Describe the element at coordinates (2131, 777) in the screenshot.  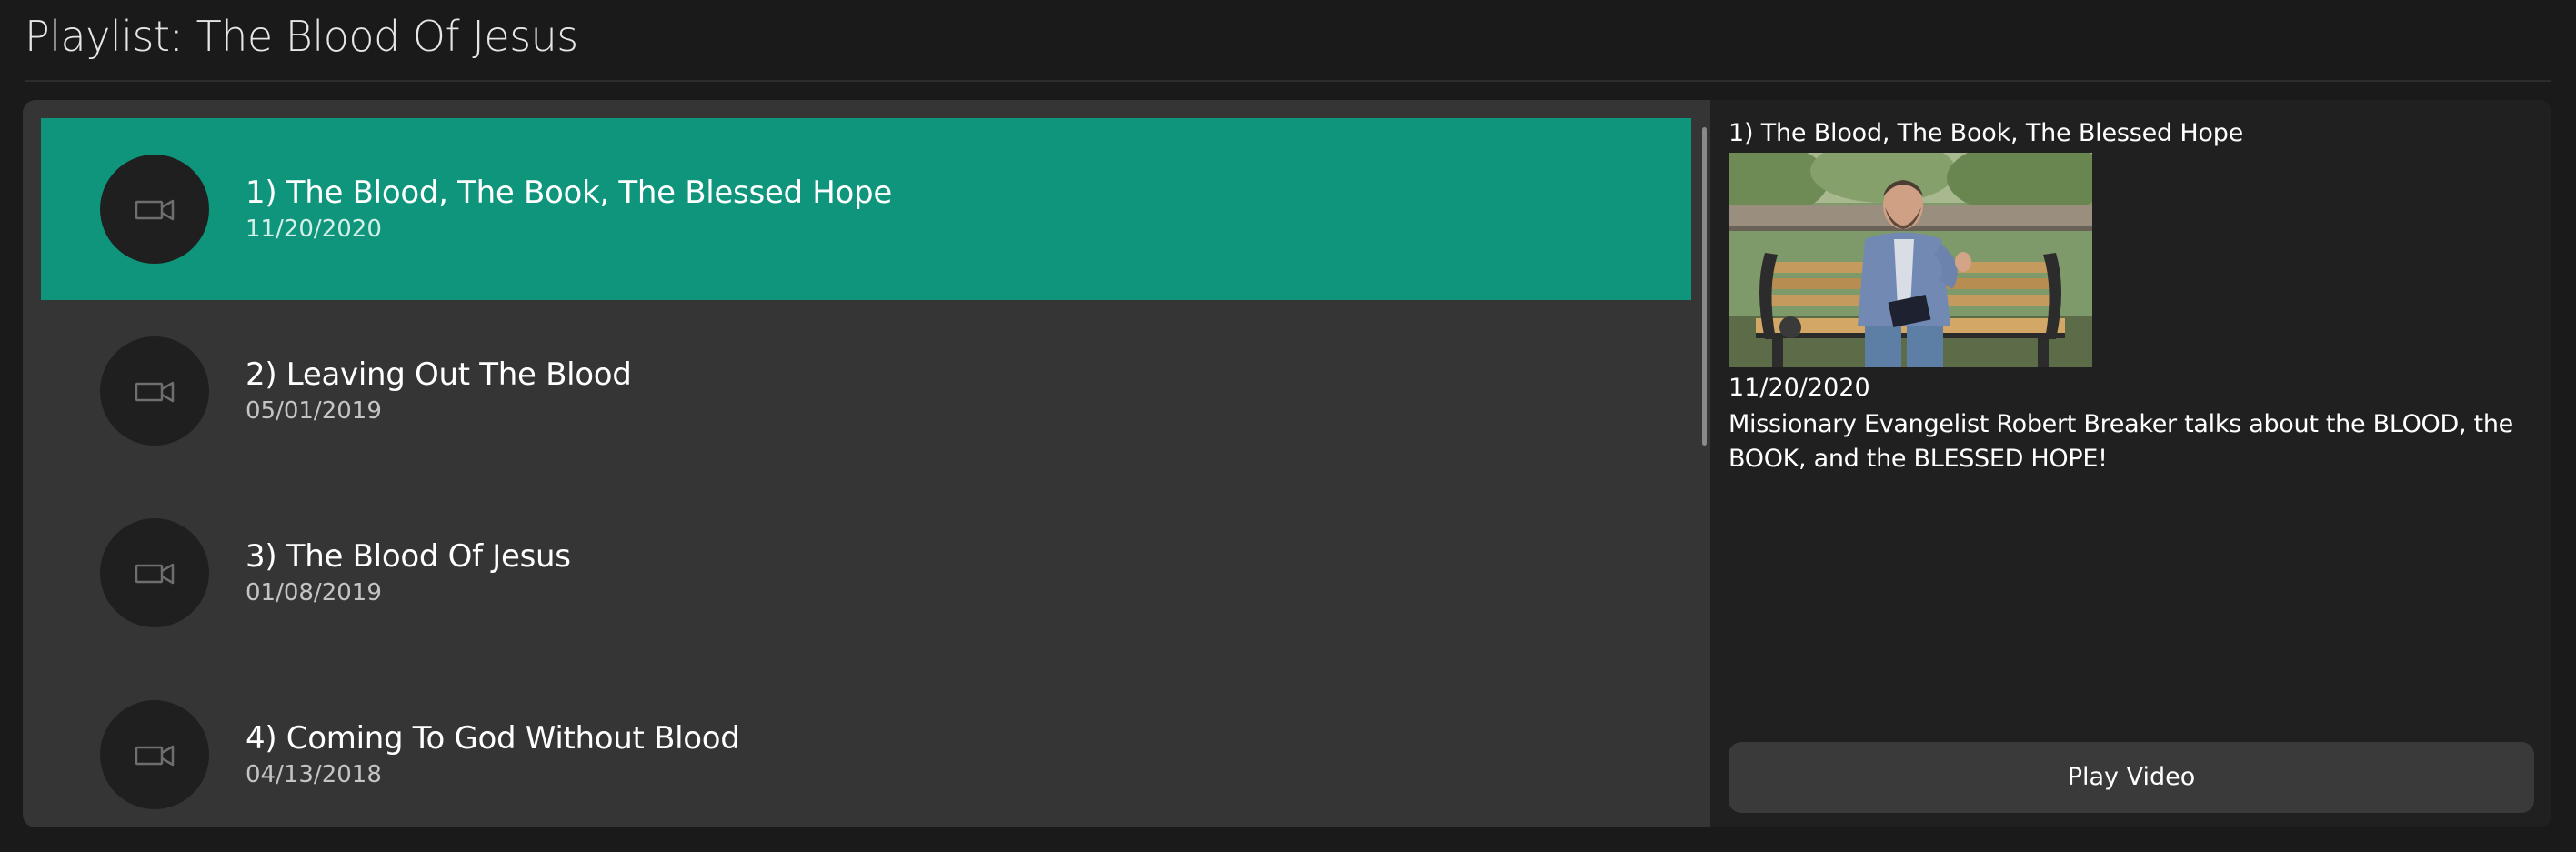
I see `play-video-button: Play Video` at that location.